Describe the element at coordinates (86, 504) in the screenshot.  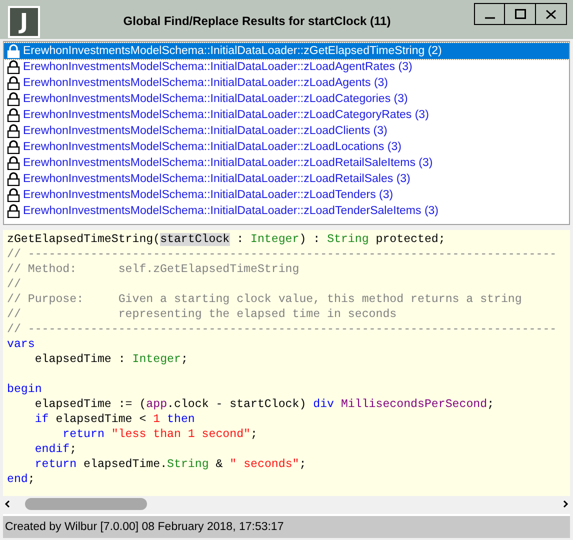
I see `scrollbar-thumb` at that location.